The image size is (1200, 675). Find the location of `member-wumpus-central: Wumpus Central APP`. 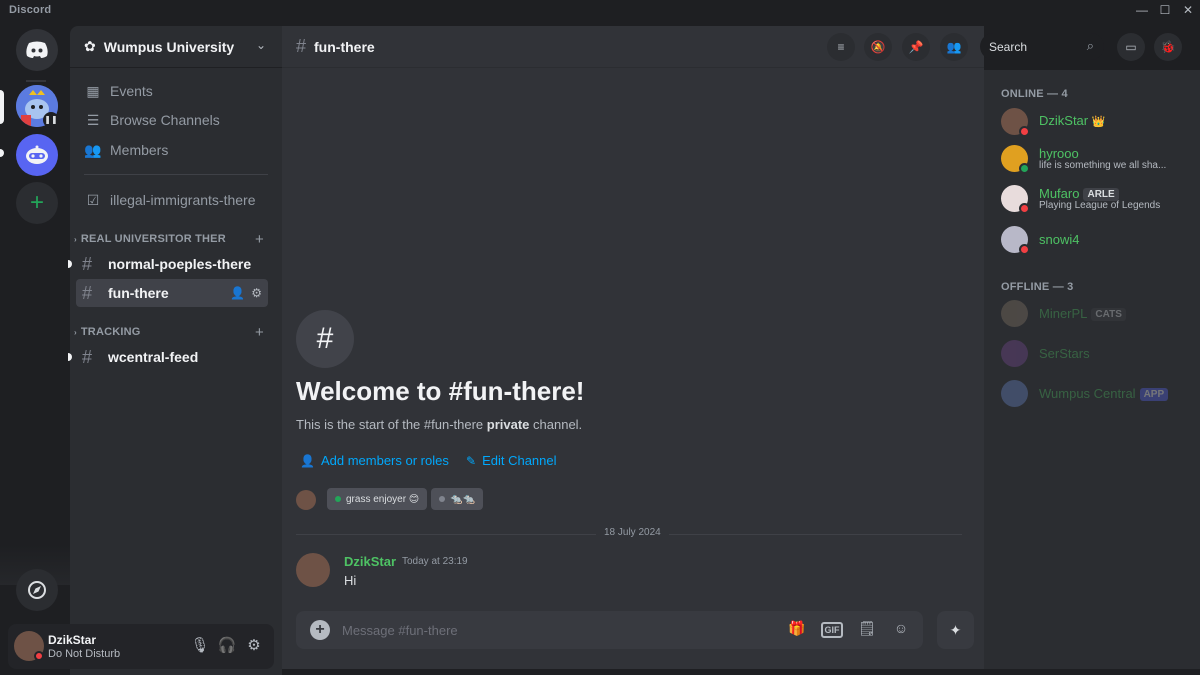

member-wumpus-central: Wumpus Central APP is located at coordinates (1097, 393).